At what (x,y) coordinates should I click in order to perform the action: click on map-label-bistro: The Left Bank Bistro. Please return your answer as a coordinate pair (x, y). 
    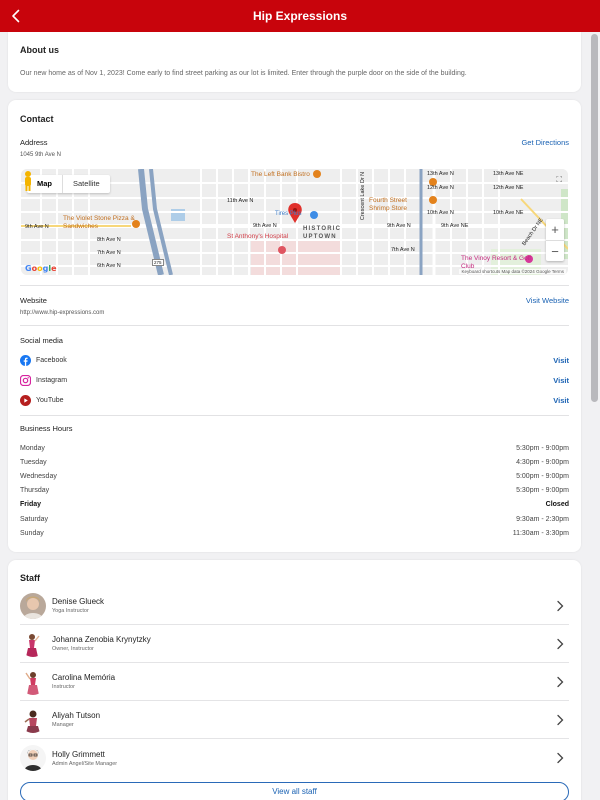
    Looking at the image, I should click on (280, 174).